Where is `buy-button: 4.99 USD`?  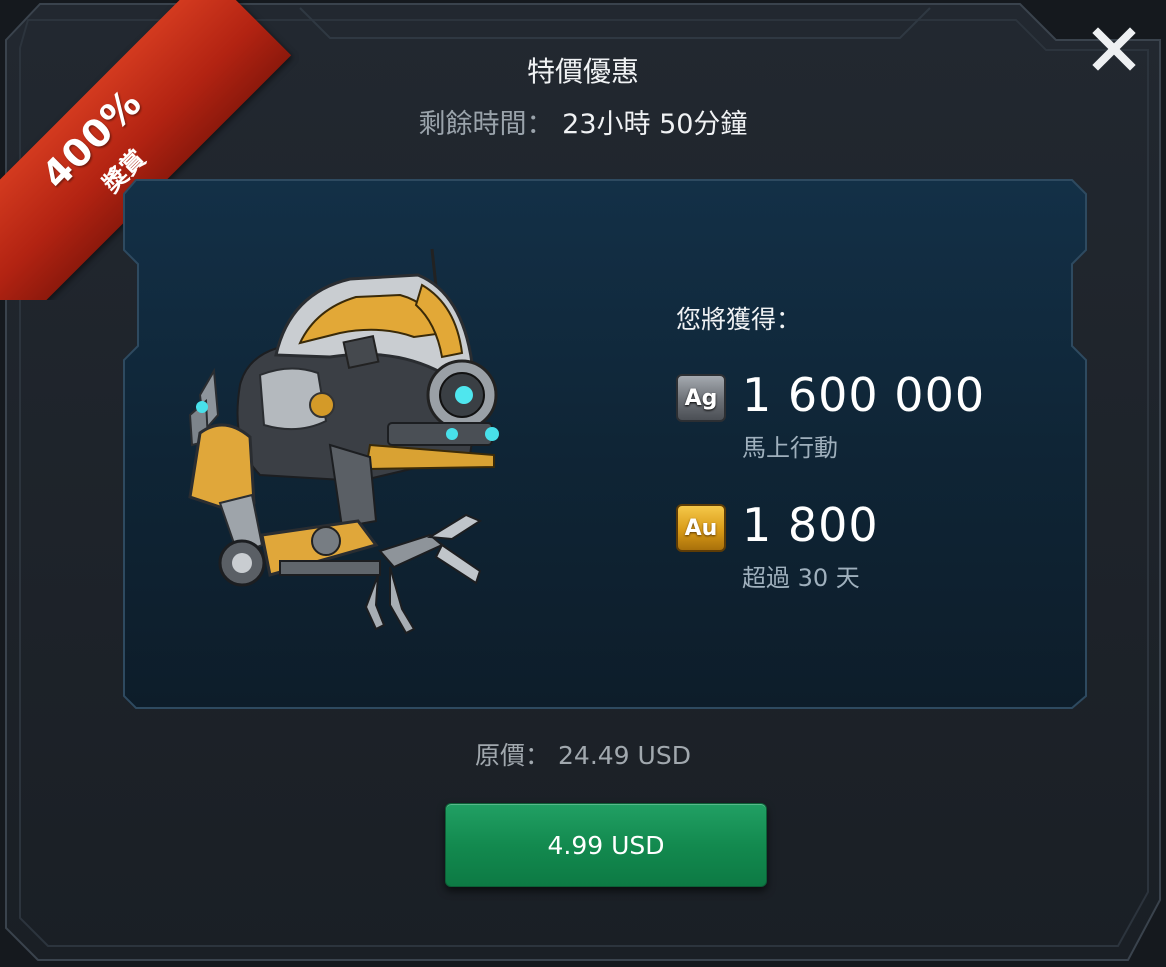 buy-button: 4.99 USD is located at coordinates (606, 845).